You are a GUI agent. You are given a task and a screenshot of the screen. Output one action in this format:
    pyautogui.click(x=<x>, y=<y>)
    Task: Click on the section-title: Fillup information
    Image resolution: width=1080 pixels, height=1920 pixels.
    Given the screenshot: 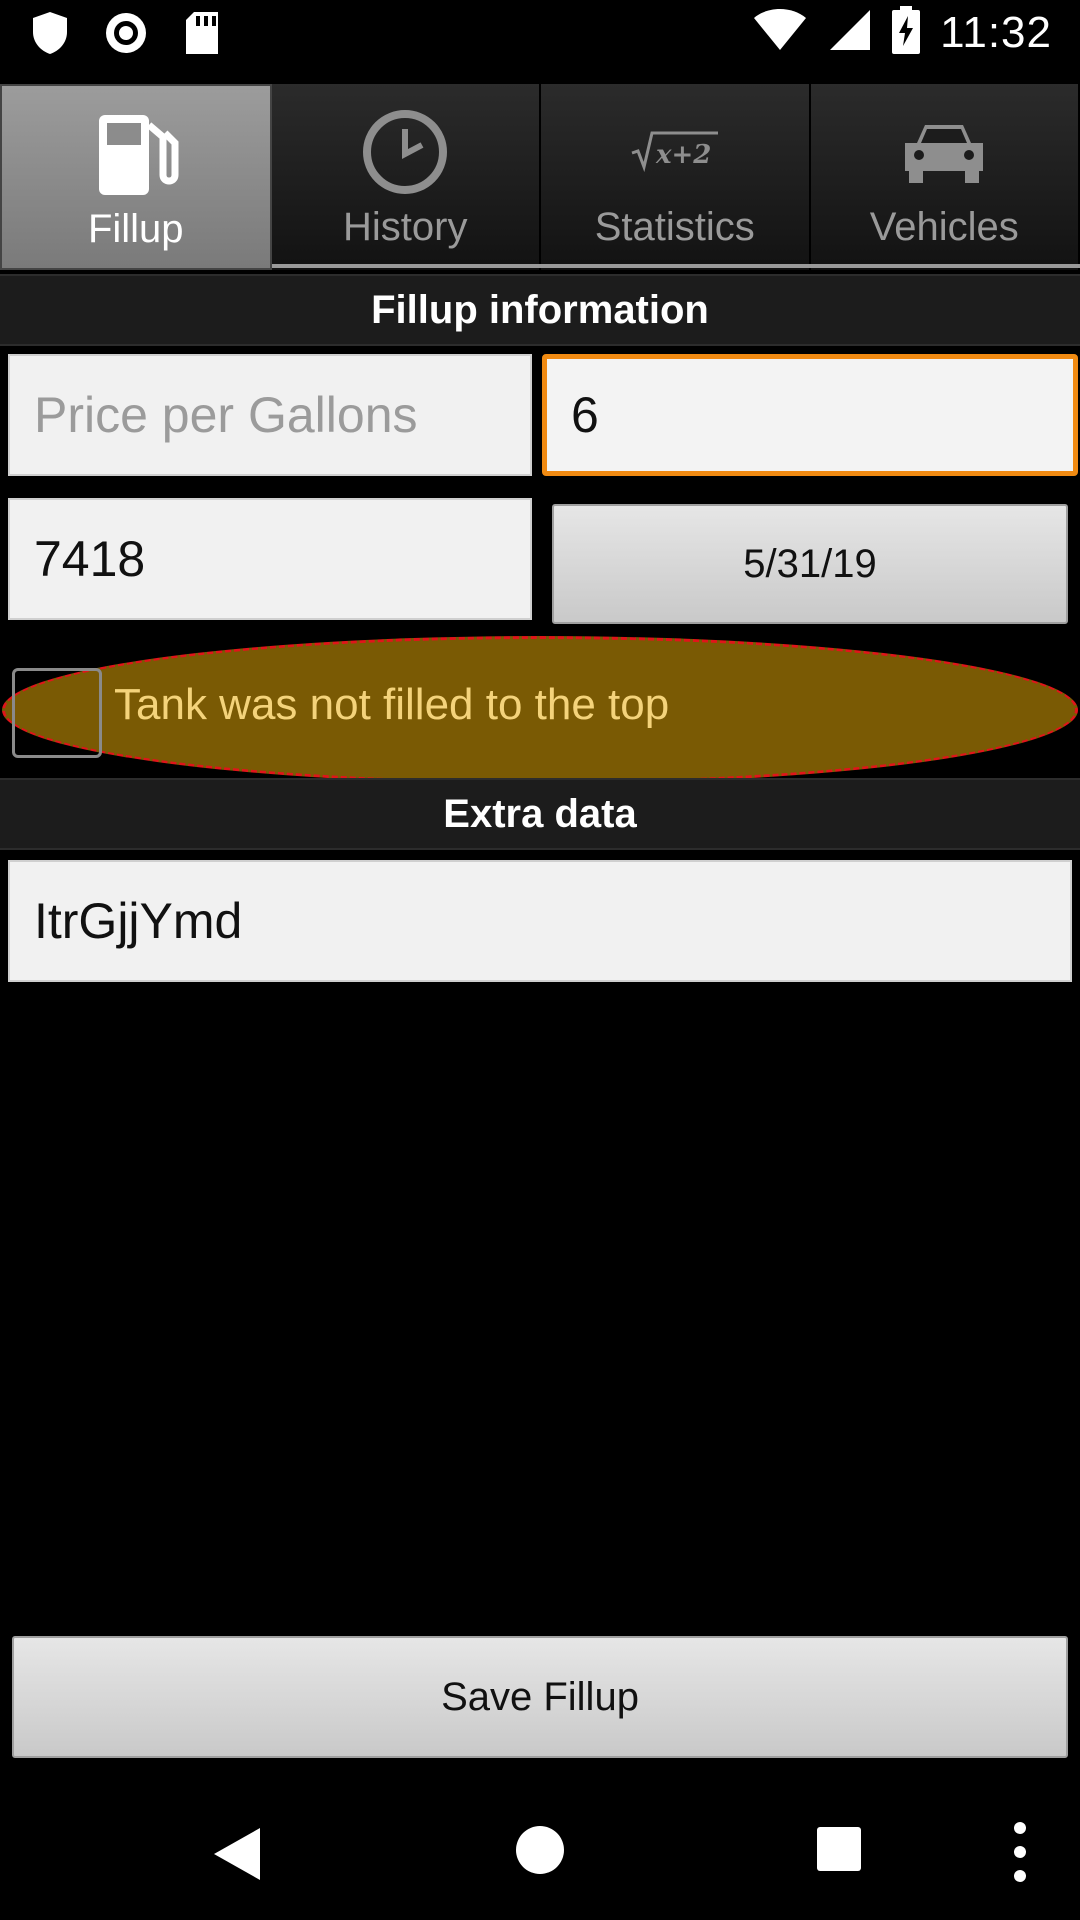 What is the action you would take?
    pyautogui.click(x=540, y=309)
    